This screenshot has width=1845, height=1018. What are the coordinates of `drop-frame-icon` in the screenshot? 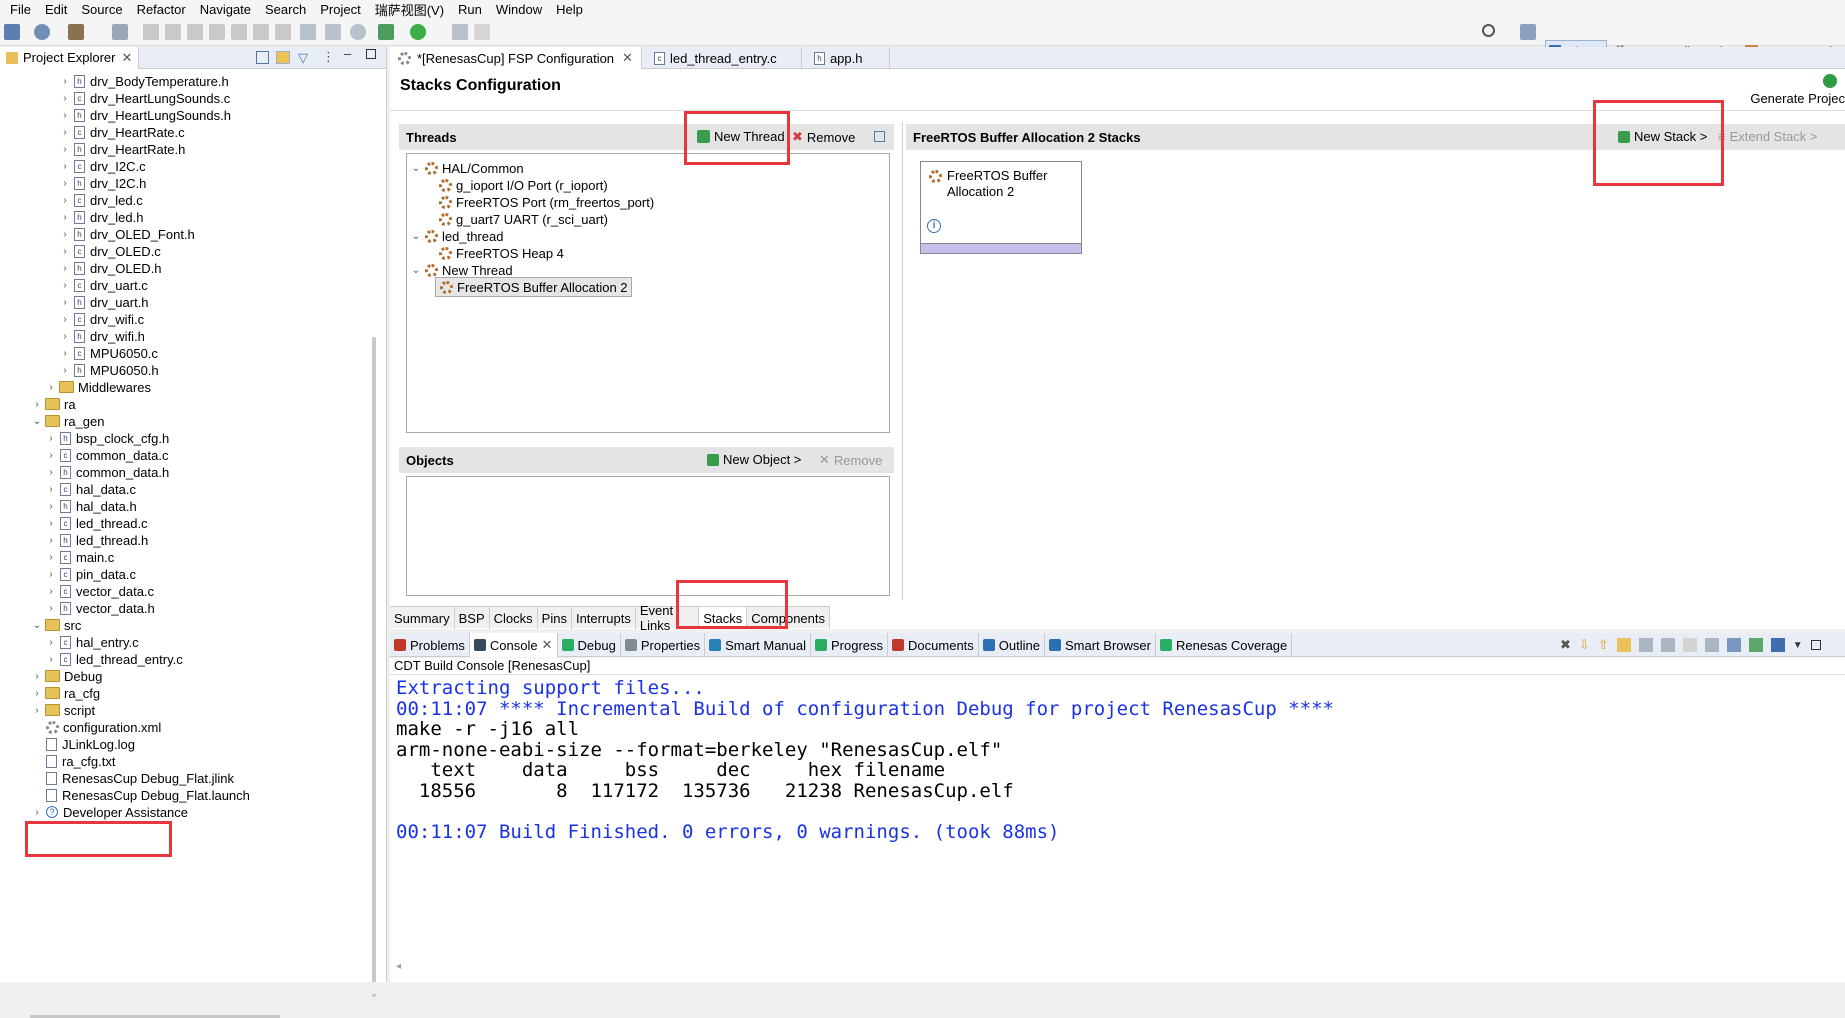 It's located at (308, 32).